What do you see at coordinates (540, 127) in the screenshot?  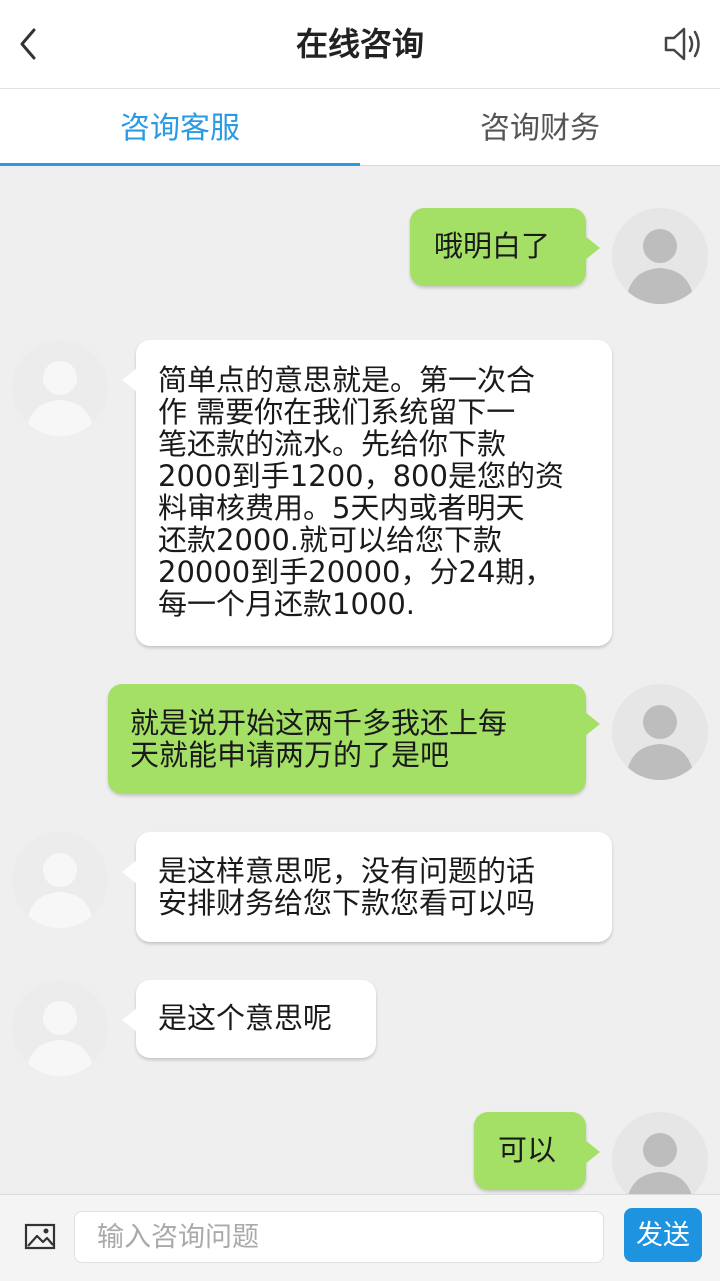 I see `tab-finance: 咨询财务` at bounding box center [540, 127].